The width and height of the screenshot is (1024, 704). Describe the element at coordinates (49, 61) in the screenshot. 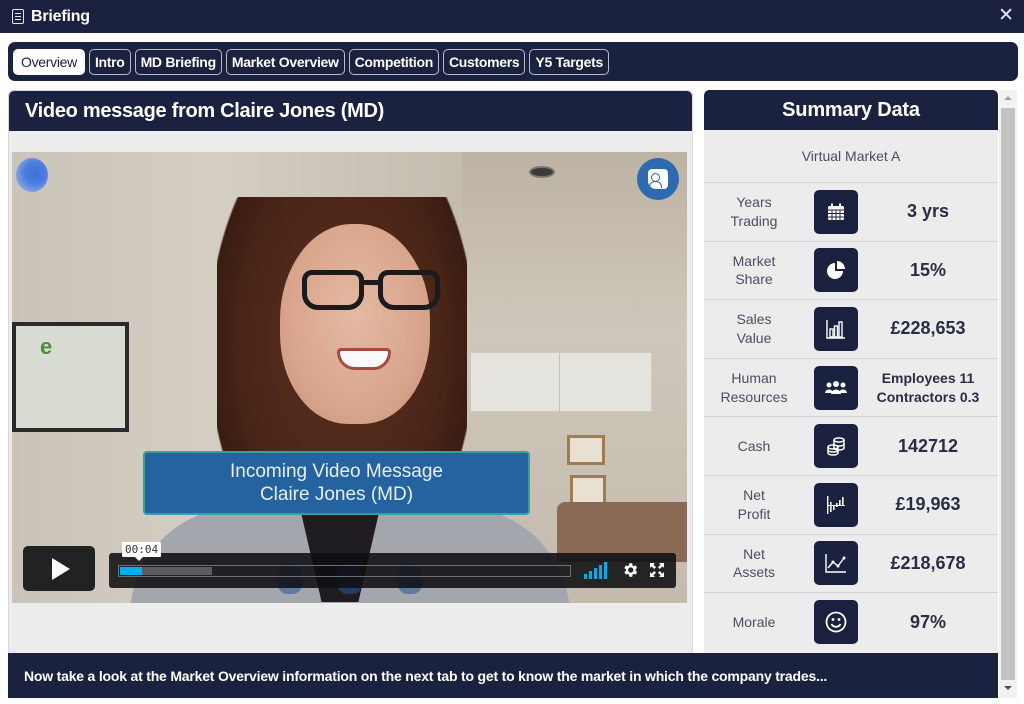

I see `tab-overview: Overview` at that location.